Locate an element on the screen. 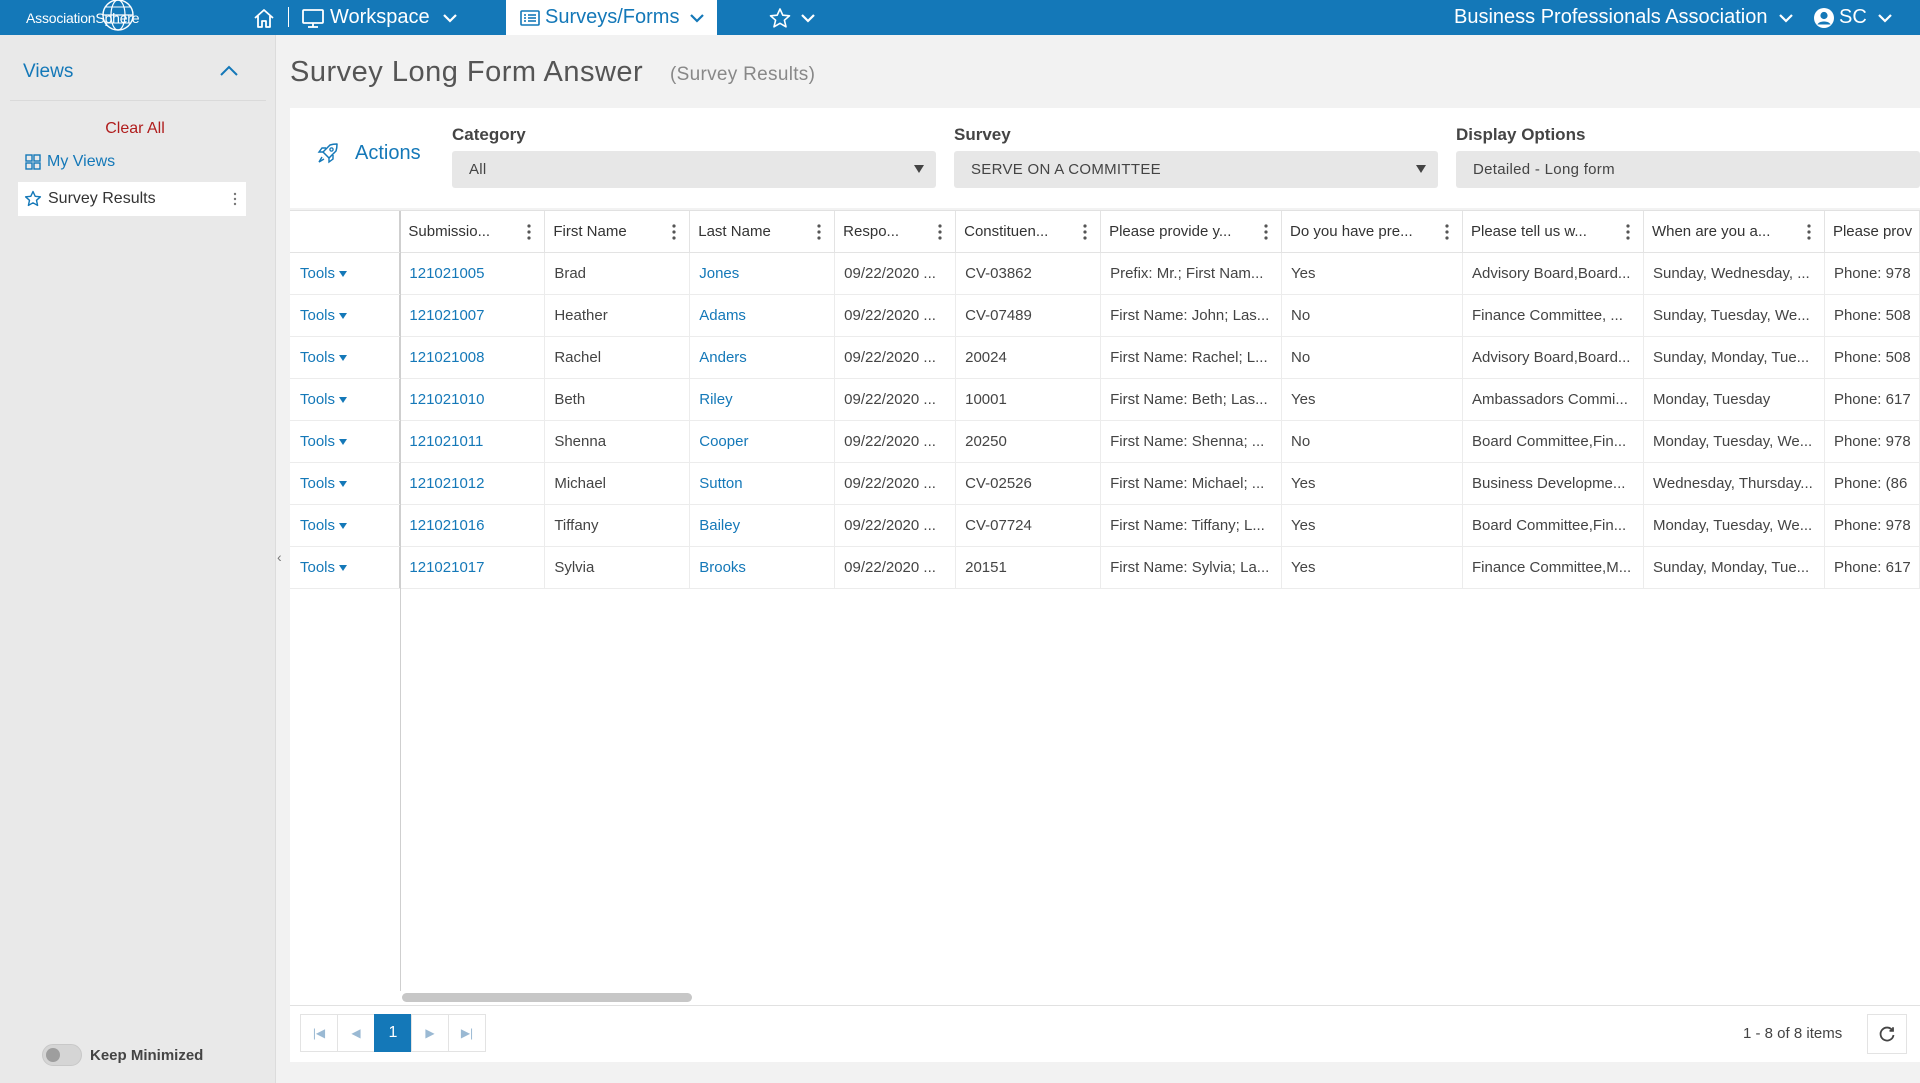 Image resolution: width=1920 pixels, height=1083 pixels. collapse-sidebar-icon: ‹ is located at coordinates (279, 557).